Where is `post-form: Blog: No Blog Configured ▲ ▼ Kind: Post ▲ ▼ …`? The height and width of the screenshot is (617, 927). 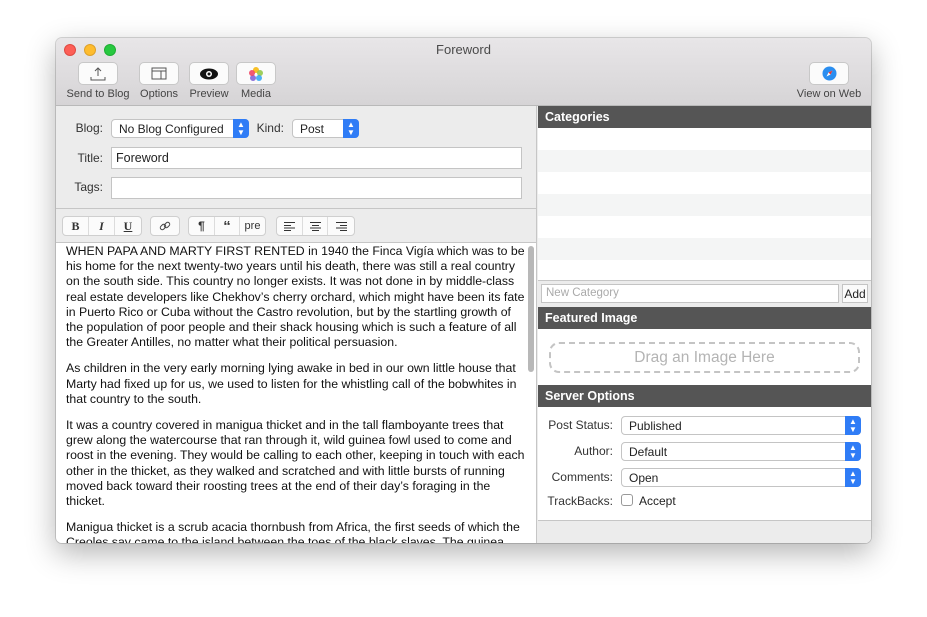 post-form: Blog: No Blog Configured ▲ ▼ Kind: Post ▲ ▼ … is located at coordinates (296, 157).